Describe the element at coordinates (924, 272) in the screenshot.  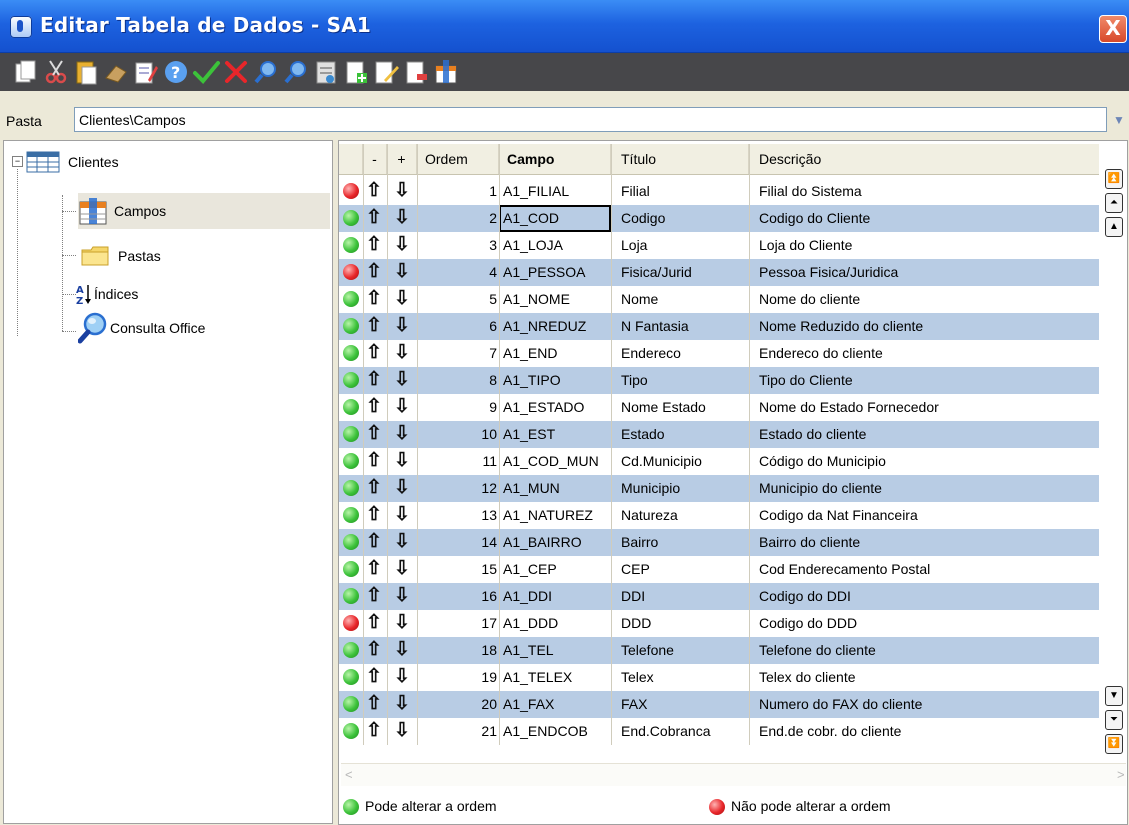
I see `cell-descricao: Pessoa Fisica/Juridica` at that location.